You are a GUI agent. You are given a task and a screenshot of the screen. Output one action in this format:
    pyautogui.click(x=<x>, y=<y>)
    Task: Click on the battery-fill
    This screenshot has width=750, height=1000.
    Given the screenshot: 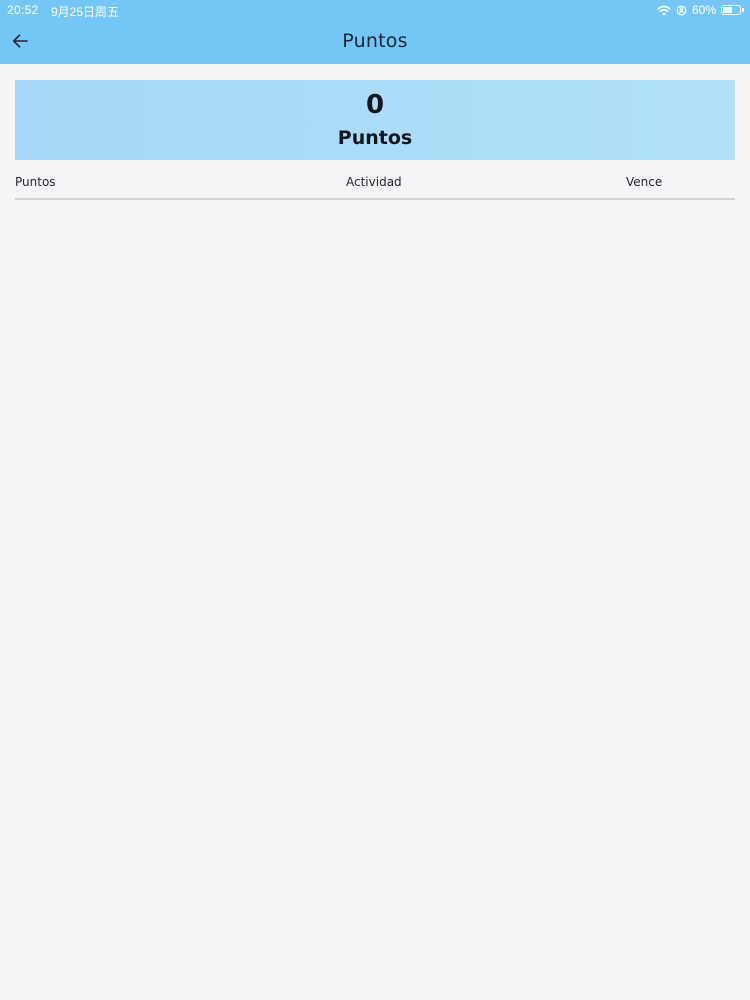 What is the action you would take?
    pyautogui.click(x=728, y=10)
    